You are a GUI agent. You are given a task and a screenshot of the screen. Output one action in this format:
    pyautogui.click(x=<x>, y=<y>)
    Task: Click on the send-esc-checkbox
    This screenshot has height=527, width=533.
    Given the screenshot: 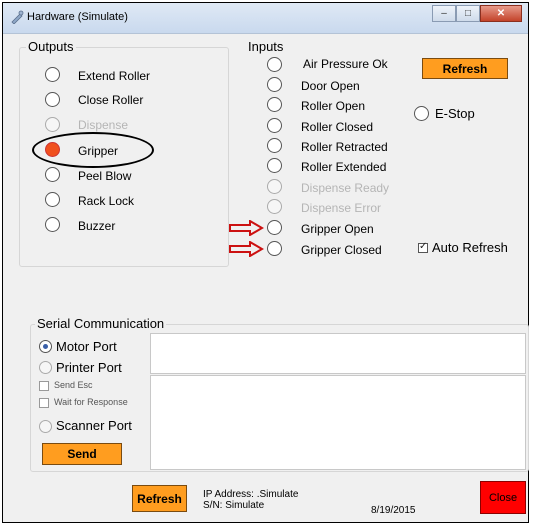 What is the action you would take?
    pyautogui.click(x=44, y=386)
    